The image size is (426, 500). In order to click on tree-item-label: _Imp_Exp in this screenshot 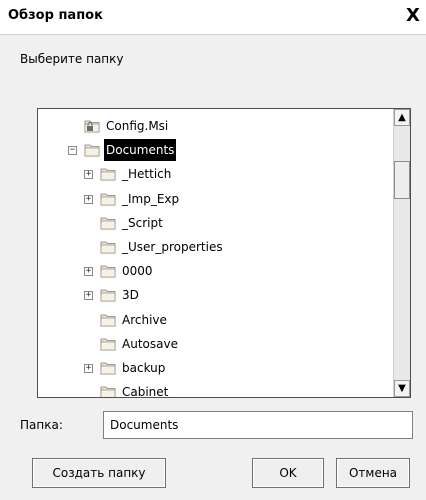, I will do `click(151, 198)`.